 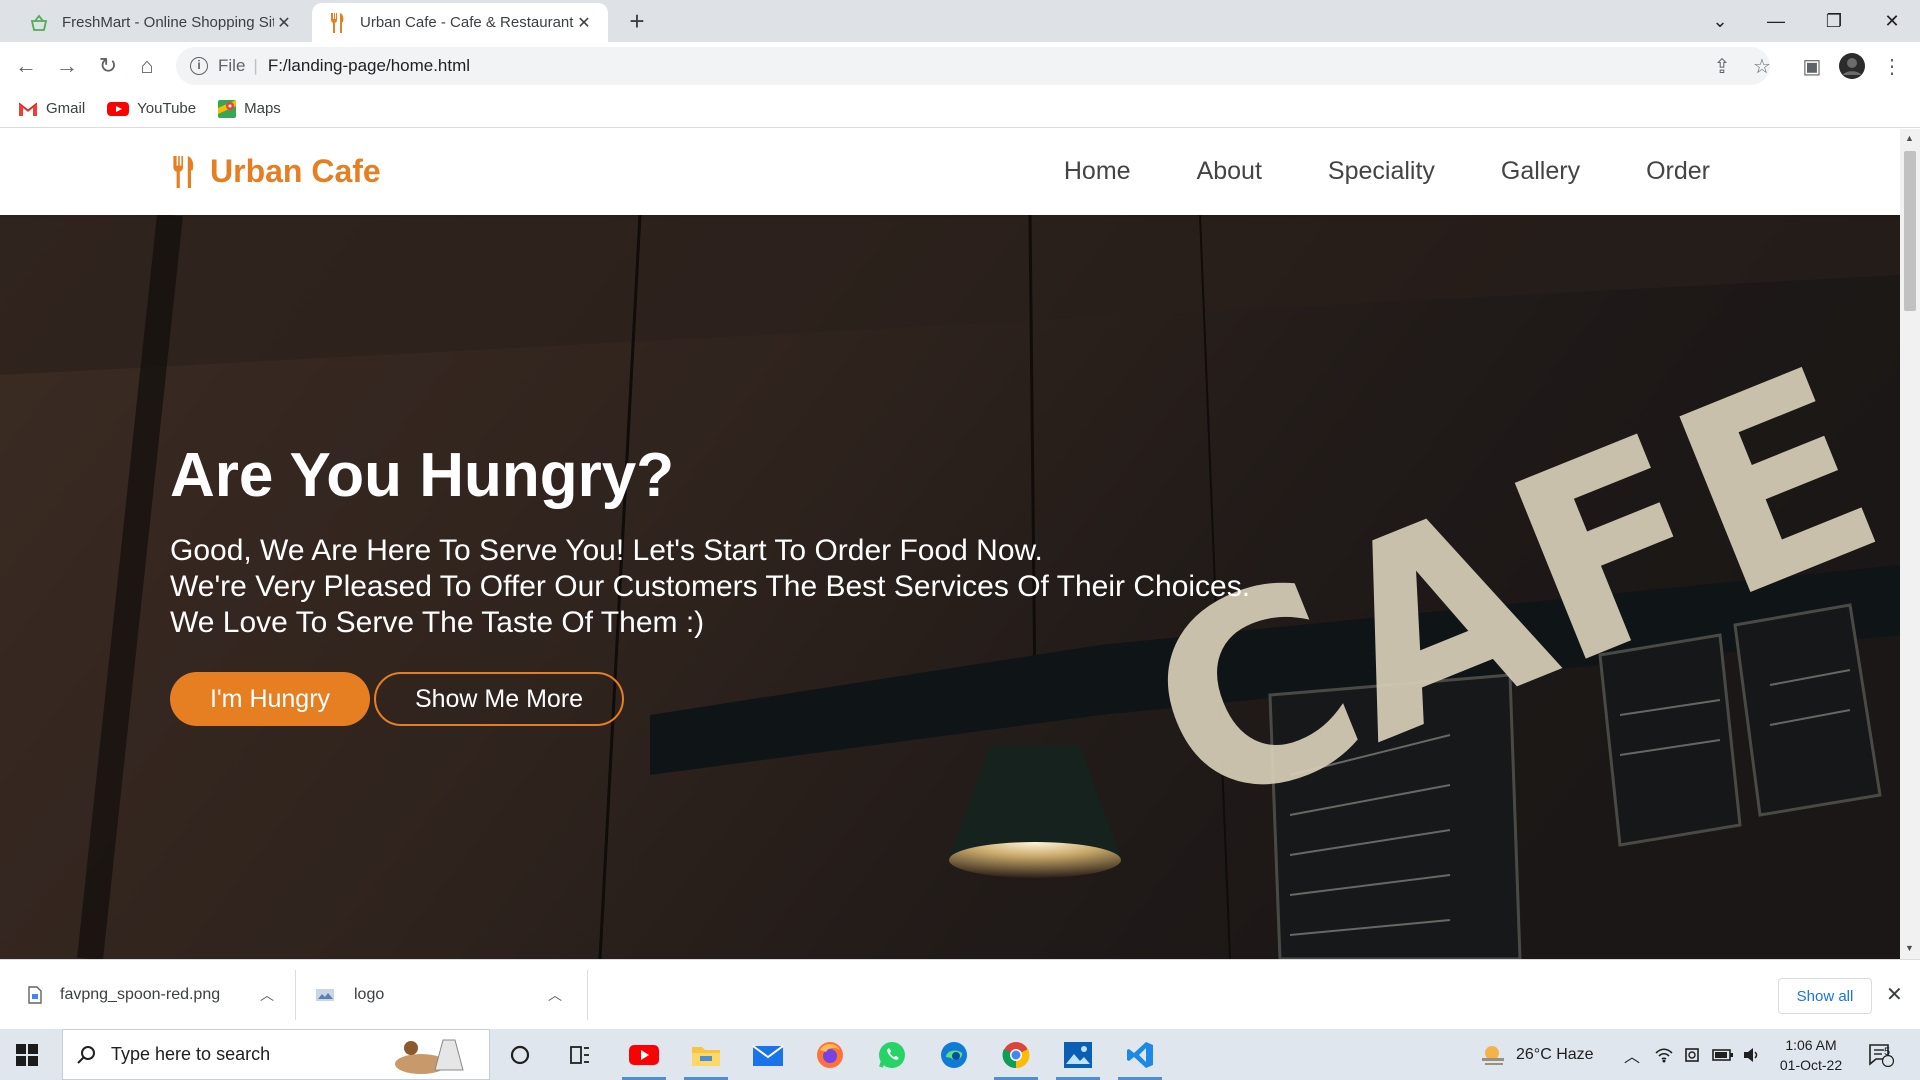 What do you see at coordinates (167, 108) in the screenshot?
I see `bookmark-label: YouTube` at bounding box center [167, 108].